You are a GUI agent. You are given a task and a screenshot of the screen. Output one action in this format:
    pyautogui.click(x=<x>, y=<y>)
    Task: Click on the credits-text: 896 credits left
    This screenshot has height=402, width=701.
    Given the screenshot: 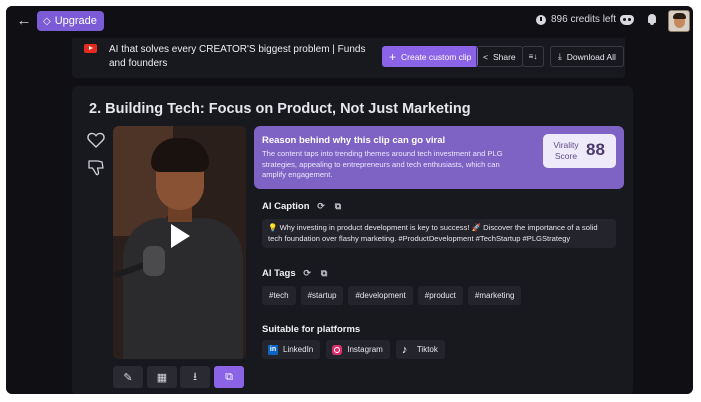 What is the action you would take?
    pyautogui.click(x=584, y=19)
    